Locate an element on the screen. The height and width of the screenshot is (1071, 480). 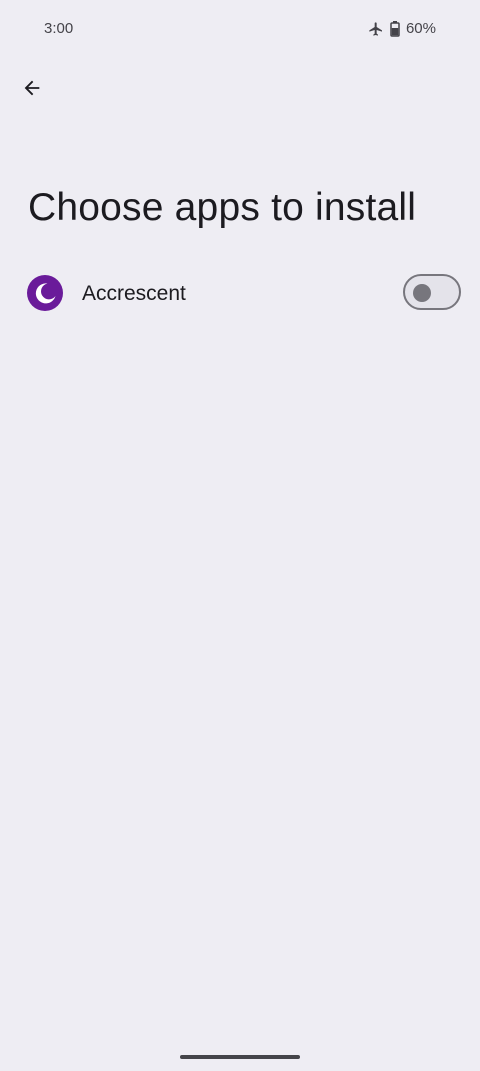
airplane-icon is located at coordinates (376, 29).